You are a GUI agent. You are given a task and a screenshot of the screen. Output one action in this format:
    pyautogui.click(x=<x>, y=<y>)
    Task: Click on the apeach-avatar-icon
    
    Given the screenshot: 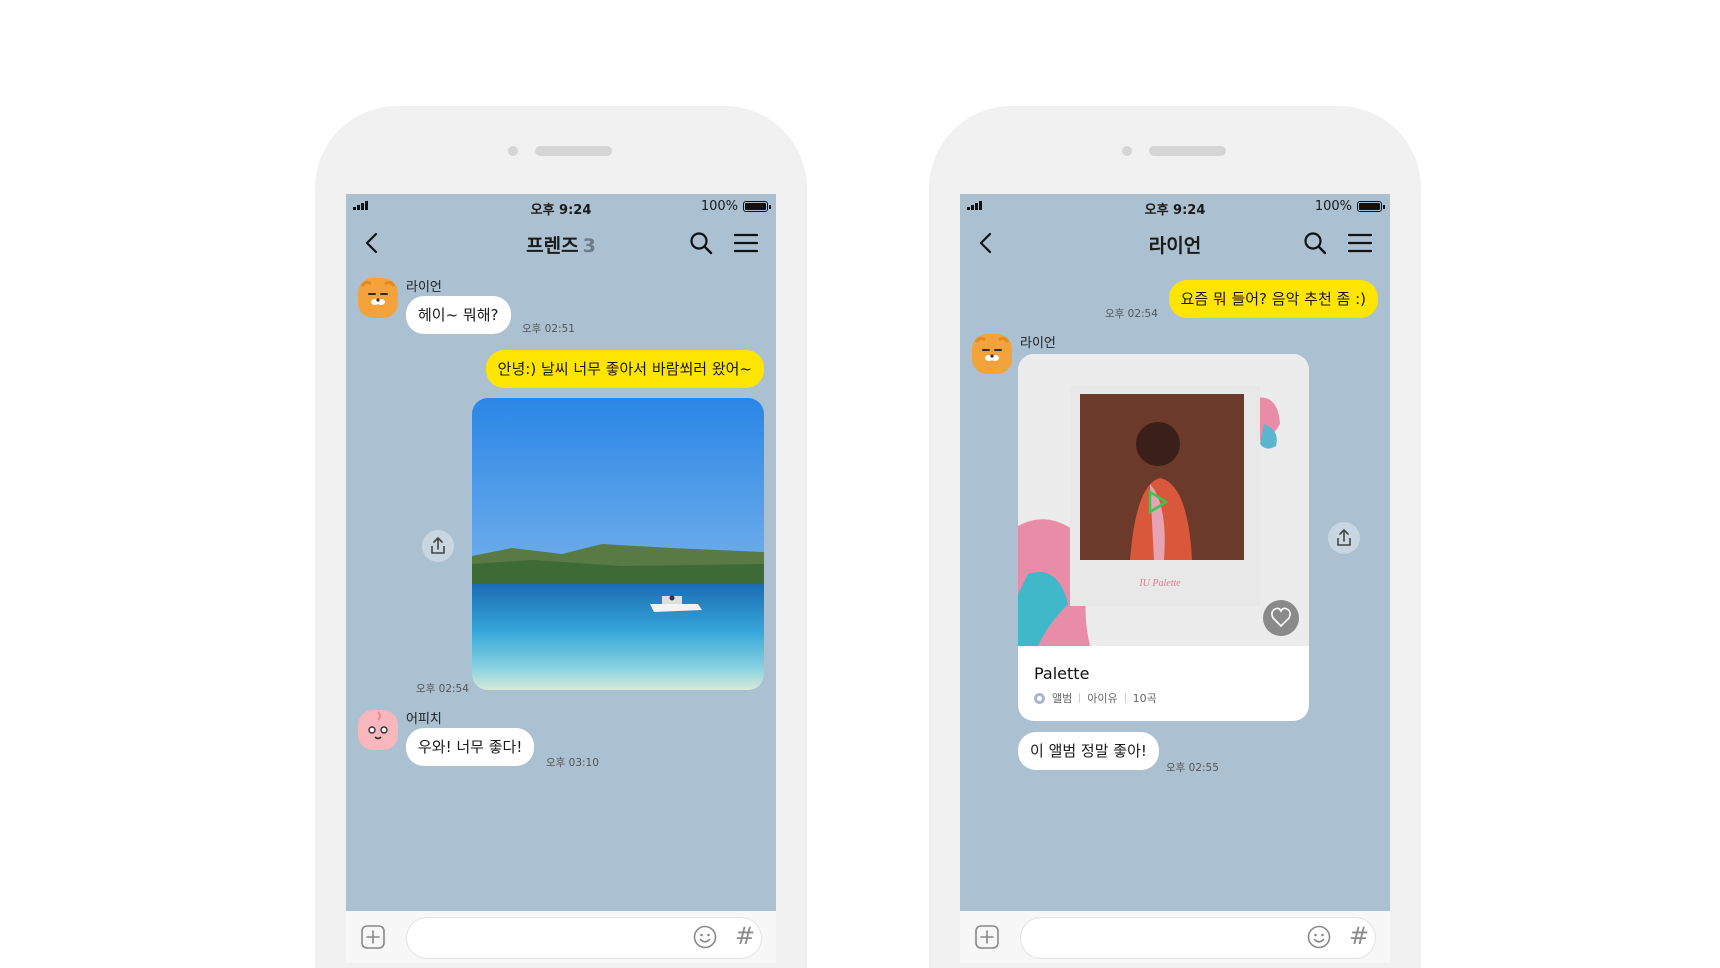 What is the action you would take?
    pyautogui.click(x=378, y=730)
    